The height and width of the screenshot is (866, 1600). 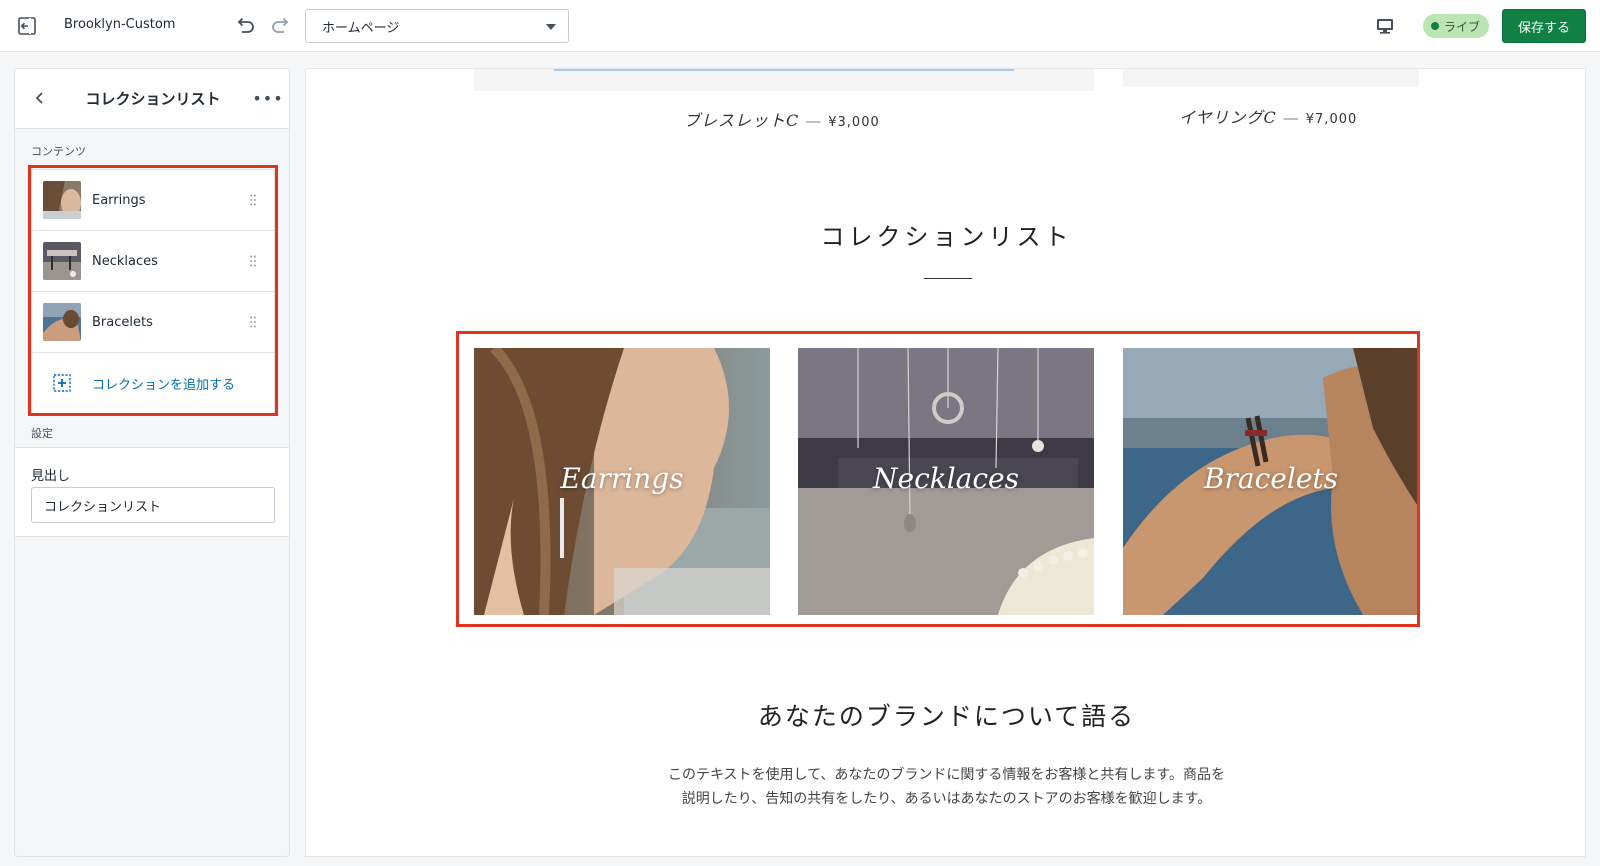 I want to click on exit-icon, so click(x=27, y=26).